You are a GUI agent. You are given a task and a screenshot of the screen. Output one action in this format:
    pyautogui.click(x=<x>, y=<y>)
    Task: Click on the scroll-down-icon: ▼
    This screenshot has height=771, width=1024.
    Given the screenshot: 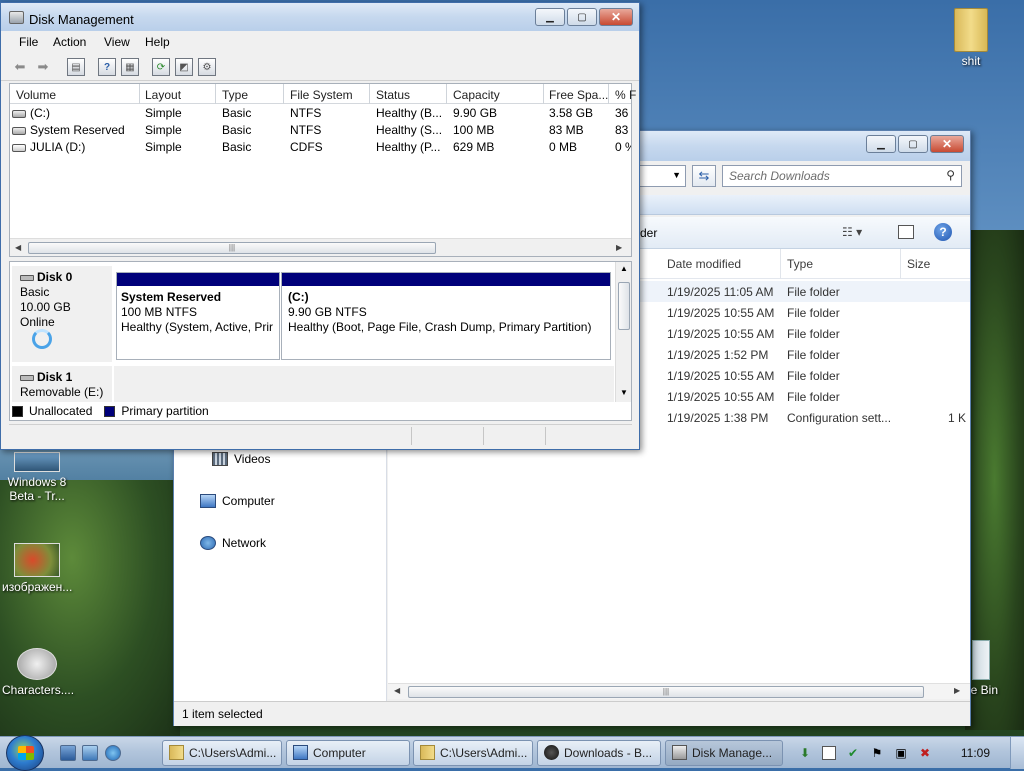 What is the action you would take?
    pyautogui.click(x=624, y=392)
    